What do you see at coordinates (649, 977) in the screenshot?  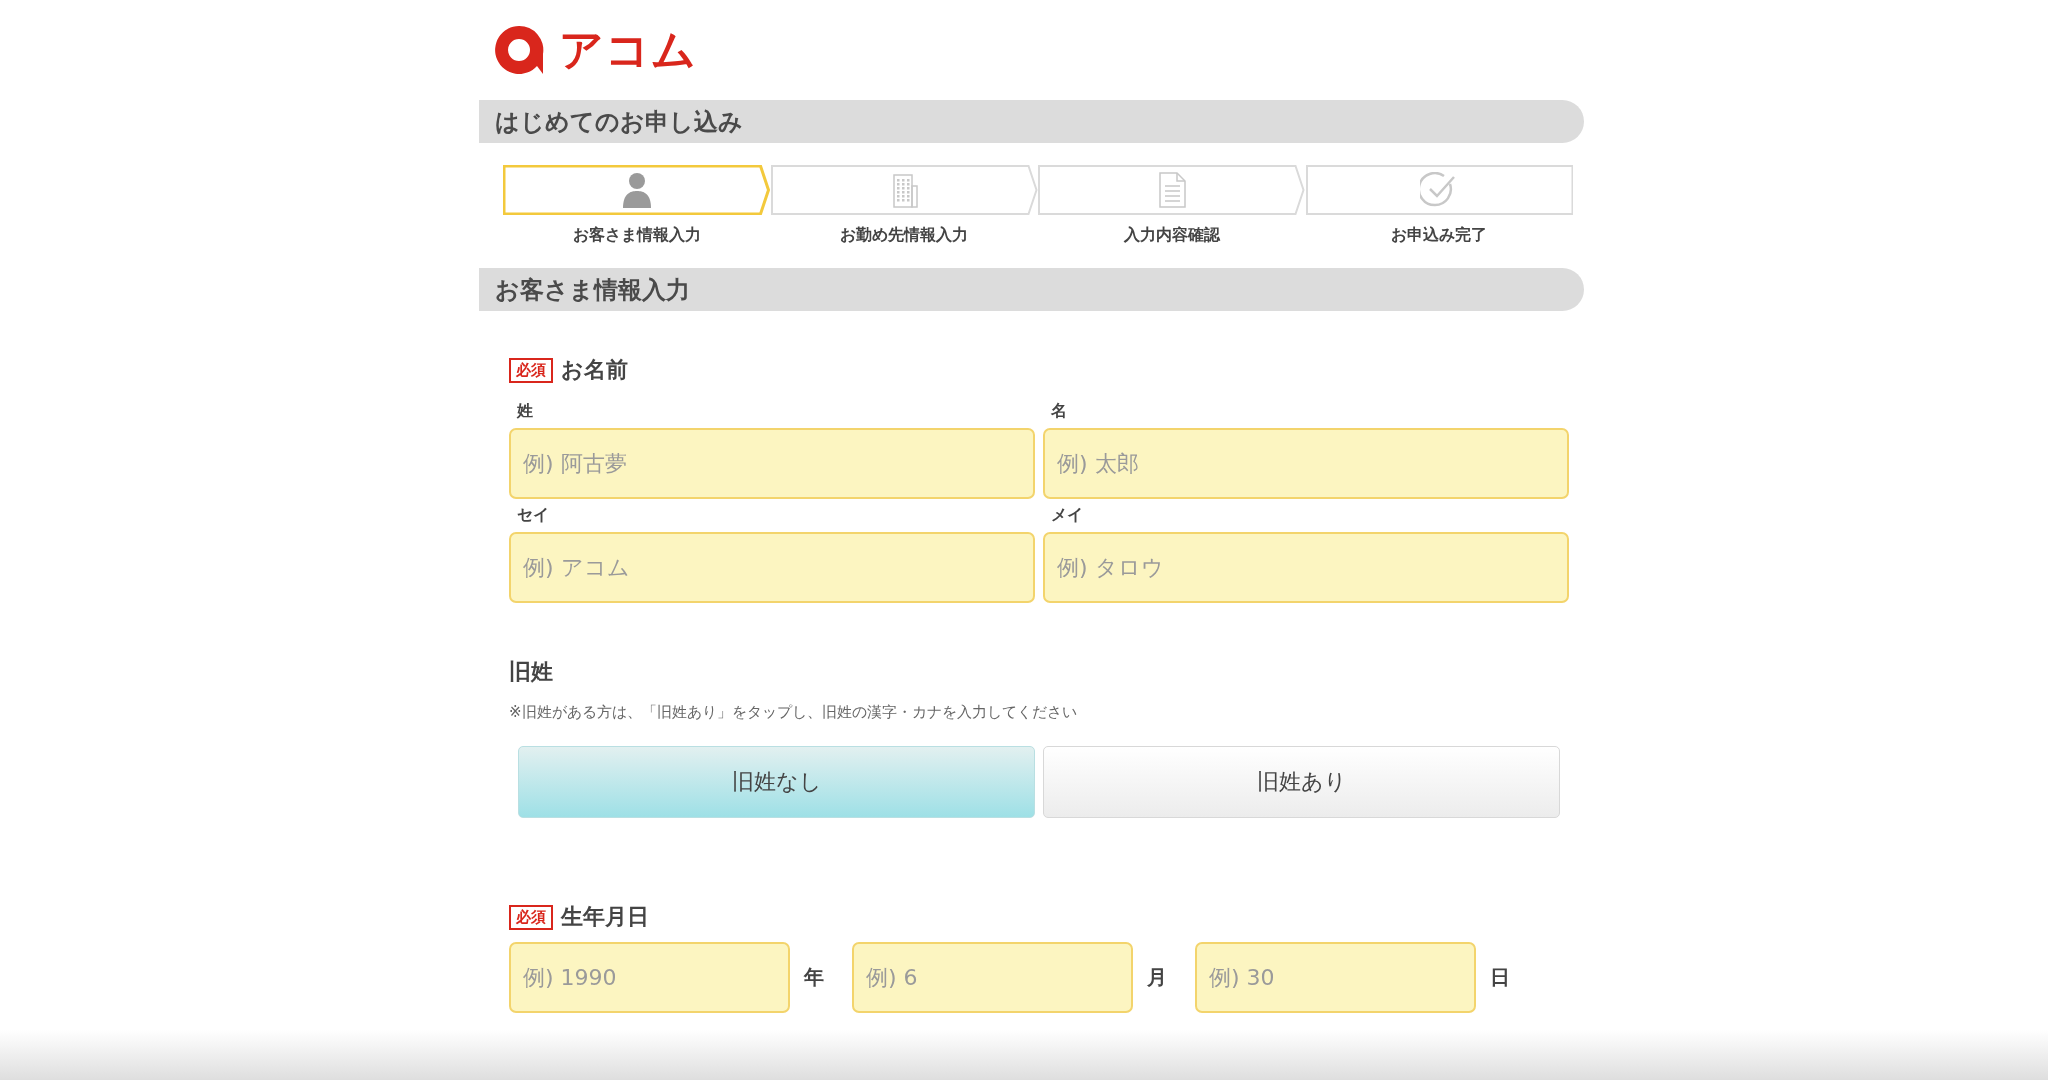 I see `input-field: 例) 1990` at bounding box center [649, 977].